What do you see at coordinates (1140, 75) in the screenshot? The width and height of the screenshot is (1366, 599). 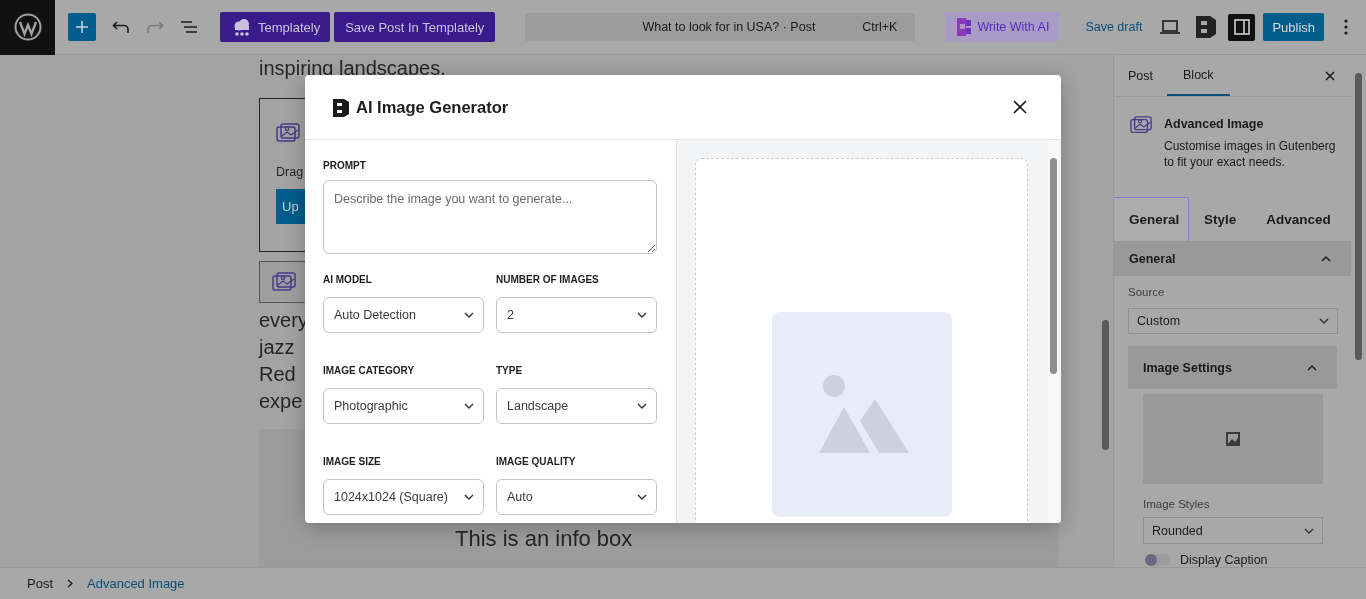 I see `sidebar-tab: Post` at bounding box center [1140, 75].